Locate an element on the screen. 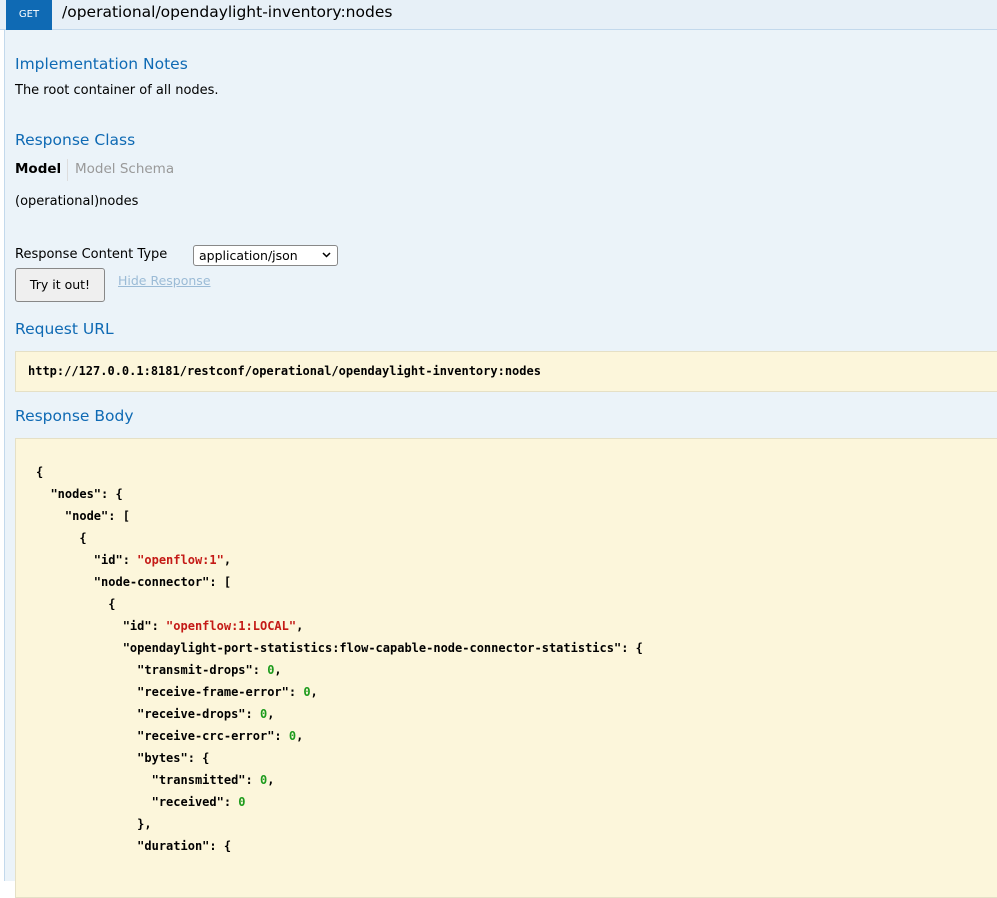 This screenshot has width=997, height=898. implementation-notes-heading: Implementation Notes is located at coordinates (101, 64).